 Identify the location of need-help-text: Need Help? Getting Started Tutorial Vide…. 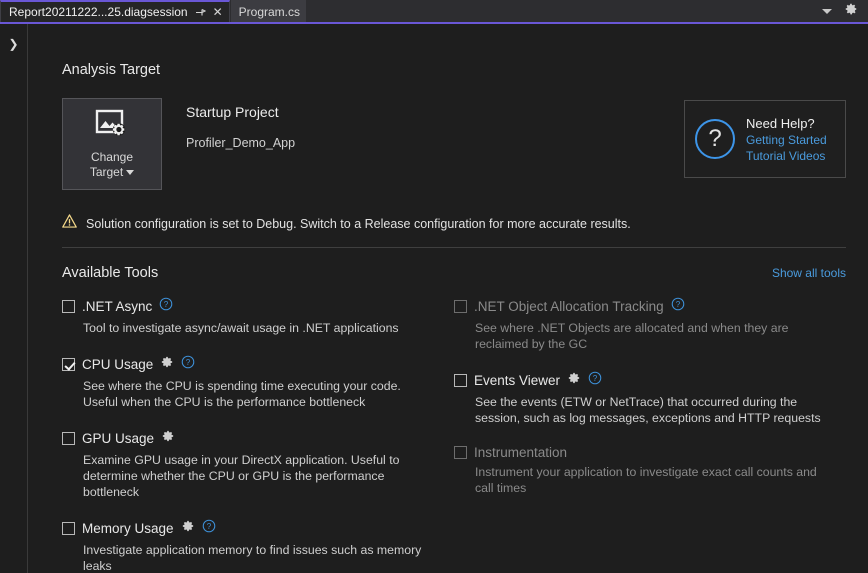
(786, 139).